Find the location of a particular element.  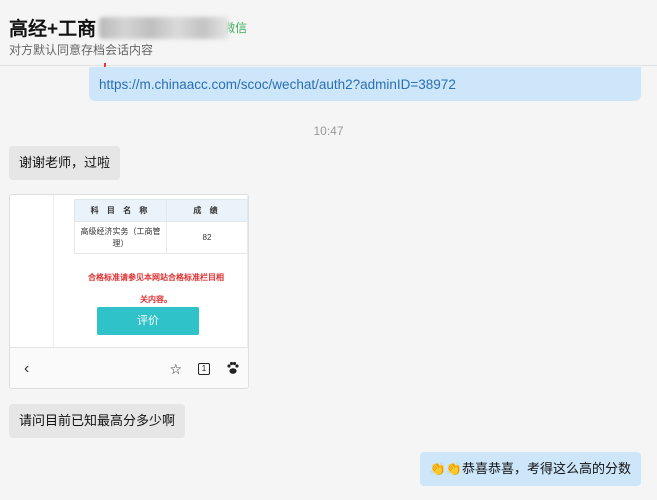

message-bubble-question: 请问目前已知最高分多少啊 is located at coordinates (97, 421).